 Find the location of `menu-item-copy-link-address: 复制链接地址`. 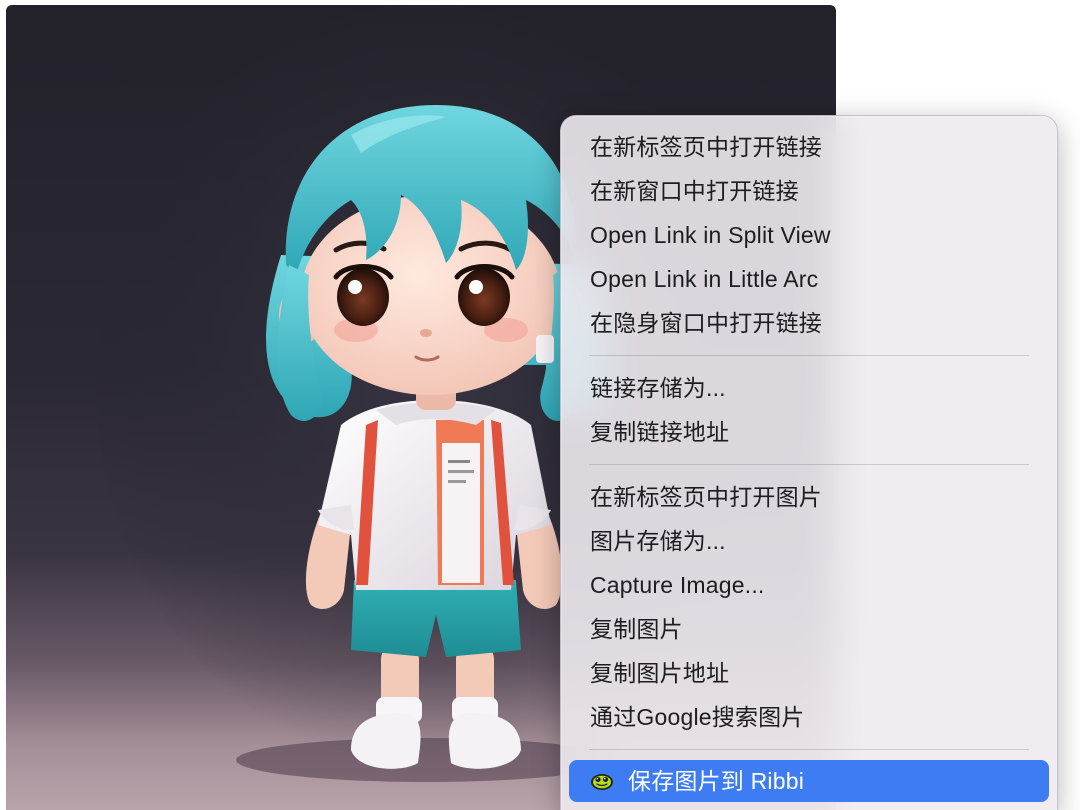

menu-item-copy-link-address: 复制链接地址 is located at coordinates (809, 432).